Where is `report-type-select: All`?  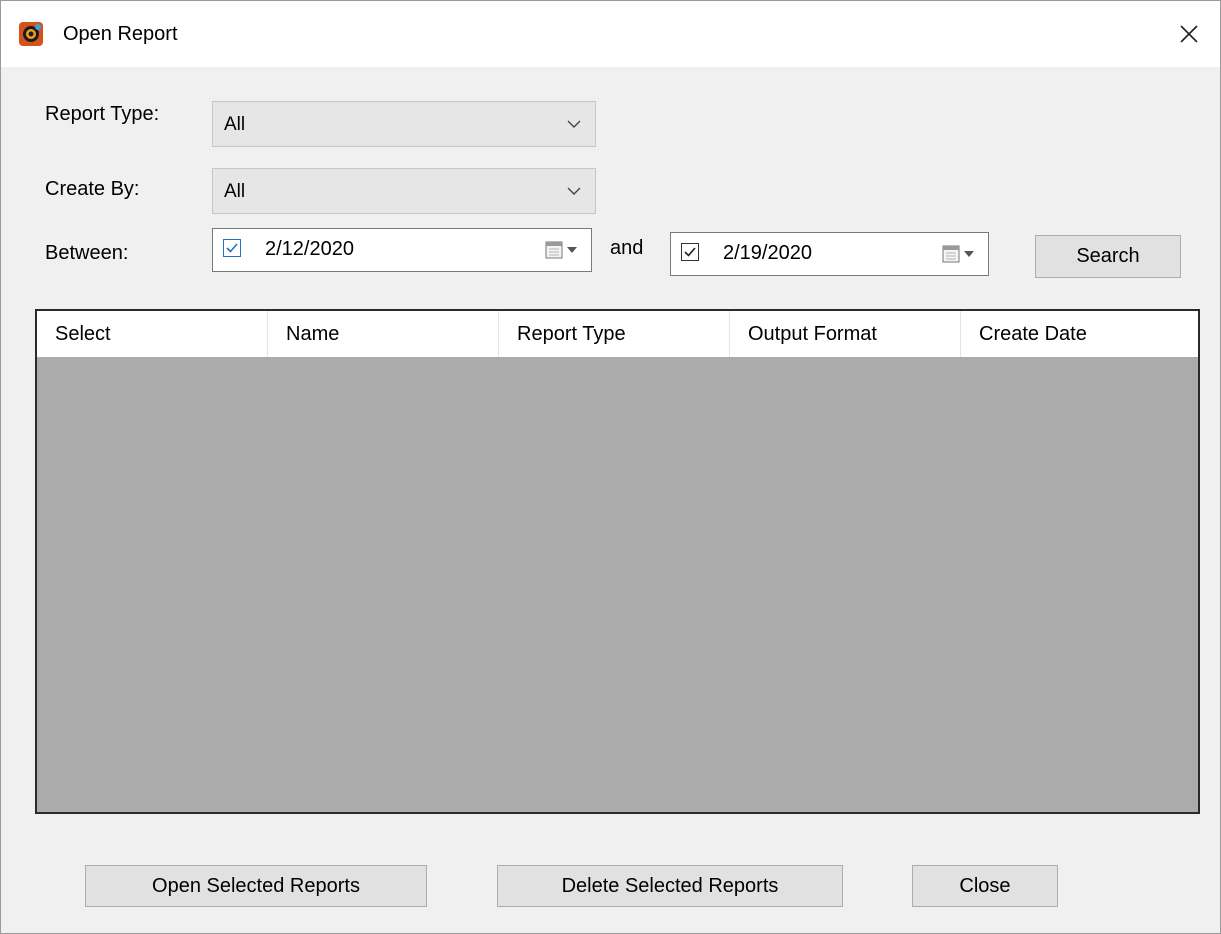
report-type-select: All is located at coordinates (404, 124).